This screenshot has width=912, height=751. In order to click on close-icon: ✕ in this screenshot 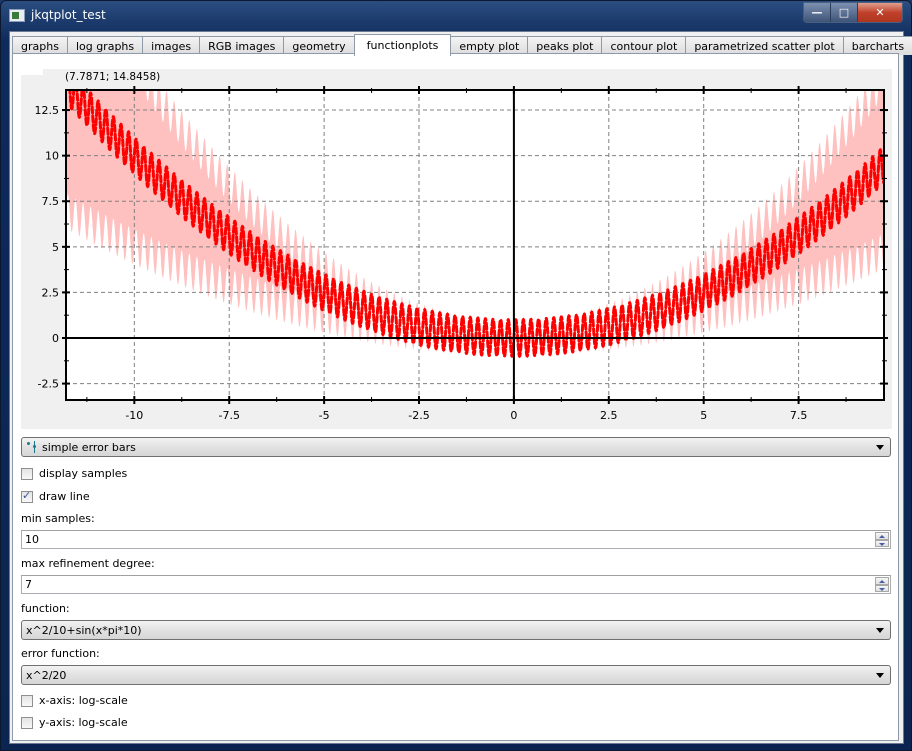, I will do `click(880, 12)`.